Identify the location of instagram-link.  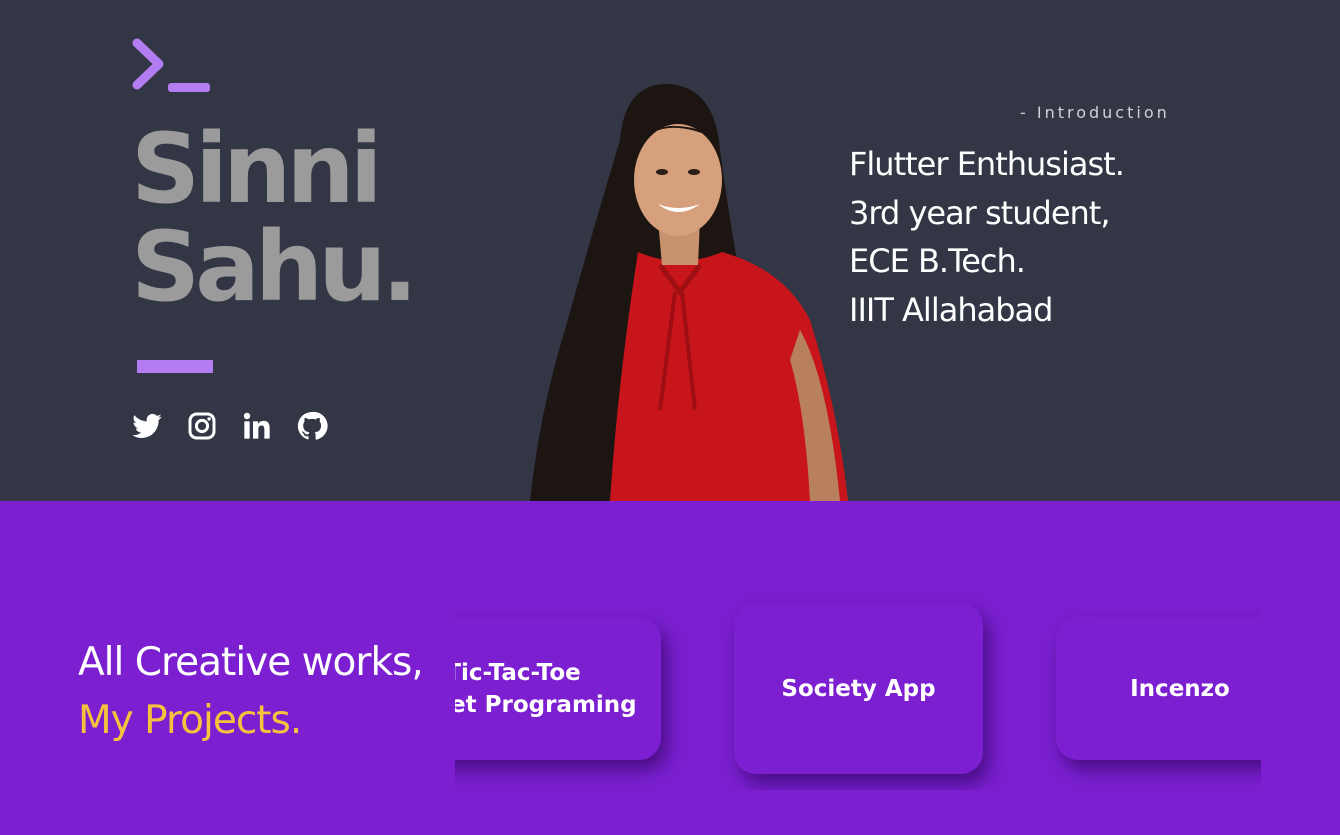
(202, 426).